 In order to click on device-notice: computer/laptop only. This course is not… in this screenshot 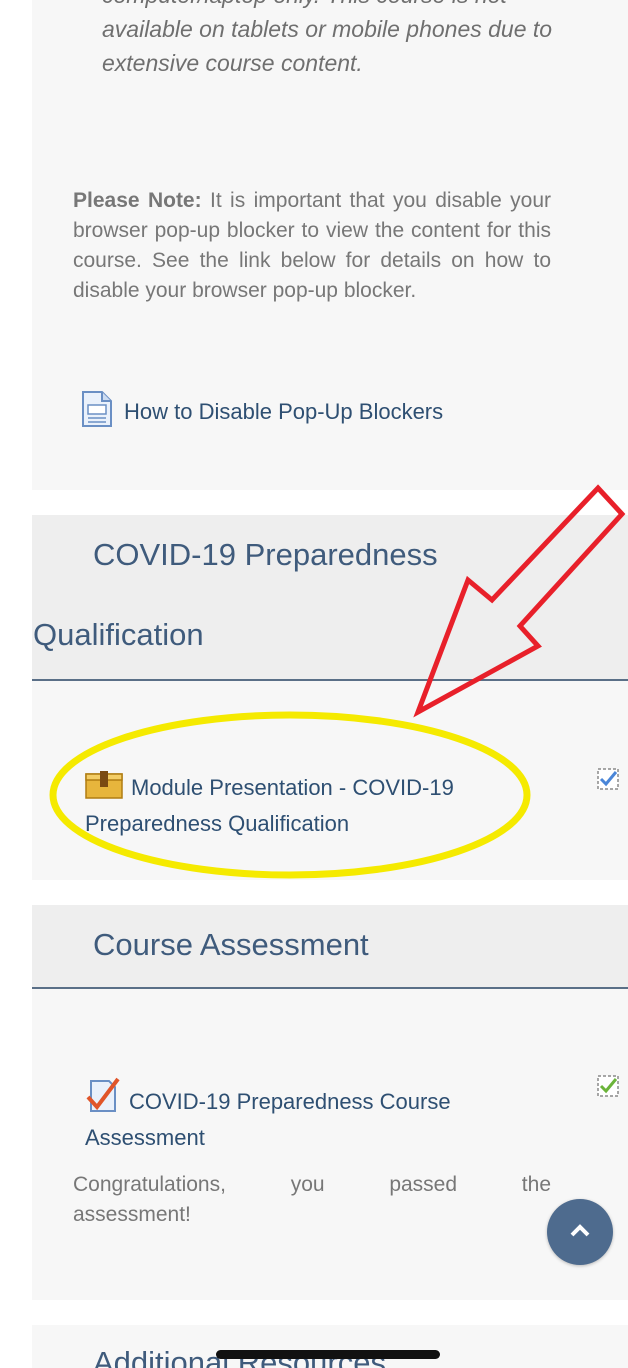, I will do `click(347, 51)`.